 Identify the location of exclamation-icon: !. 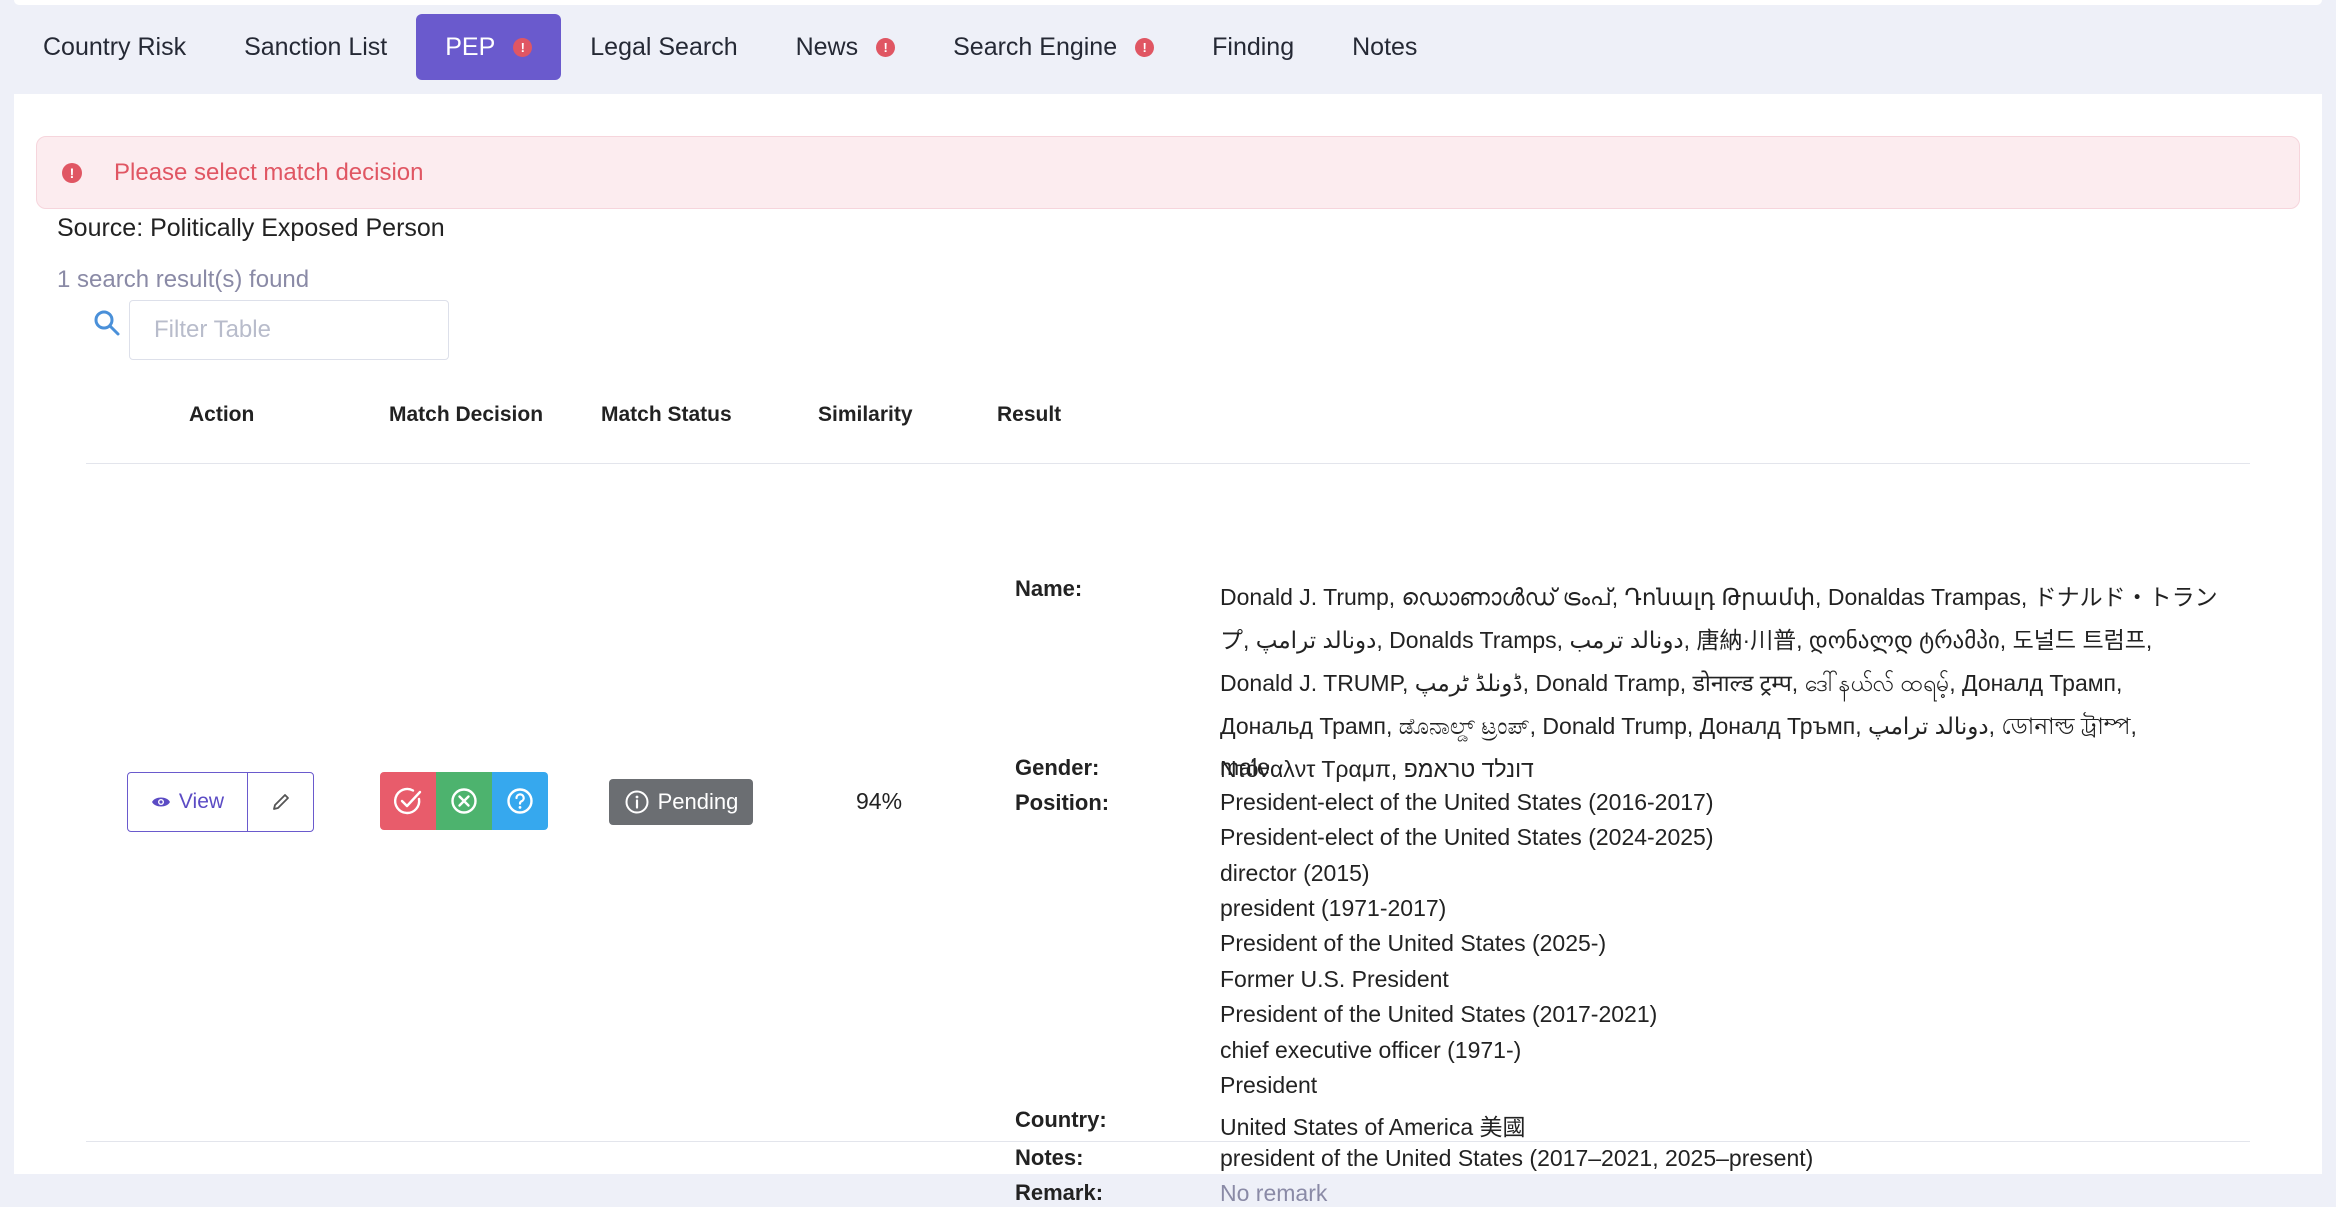
(72, 172).